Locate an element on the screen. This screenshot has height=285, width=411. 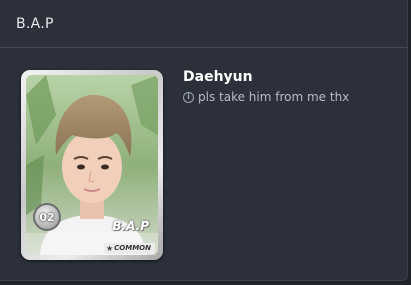
star-icon: ★ is located at coordinates (109, 248).